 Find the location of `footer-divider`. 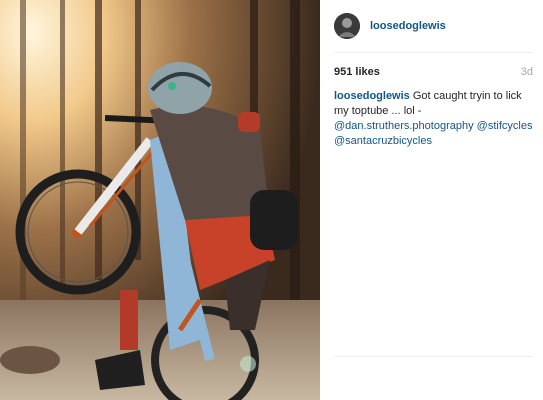

footer-divider is located at coordinates (433, 356).